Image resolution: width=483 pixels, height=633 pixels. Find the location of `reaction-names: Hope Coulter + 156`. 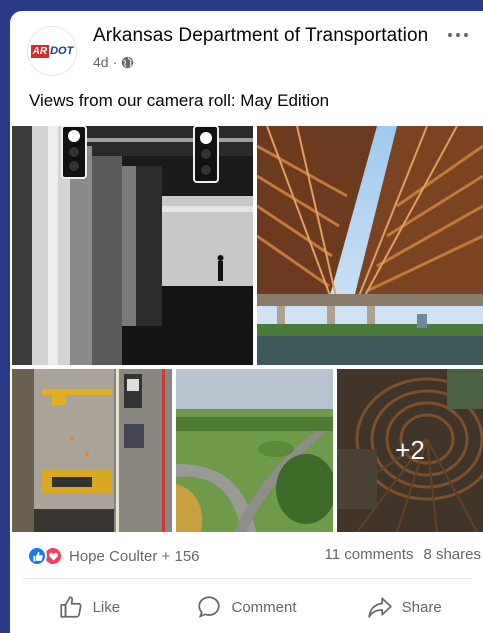

reaction-names: Hope Coulter + 156 is located at coordinates (134, 556).